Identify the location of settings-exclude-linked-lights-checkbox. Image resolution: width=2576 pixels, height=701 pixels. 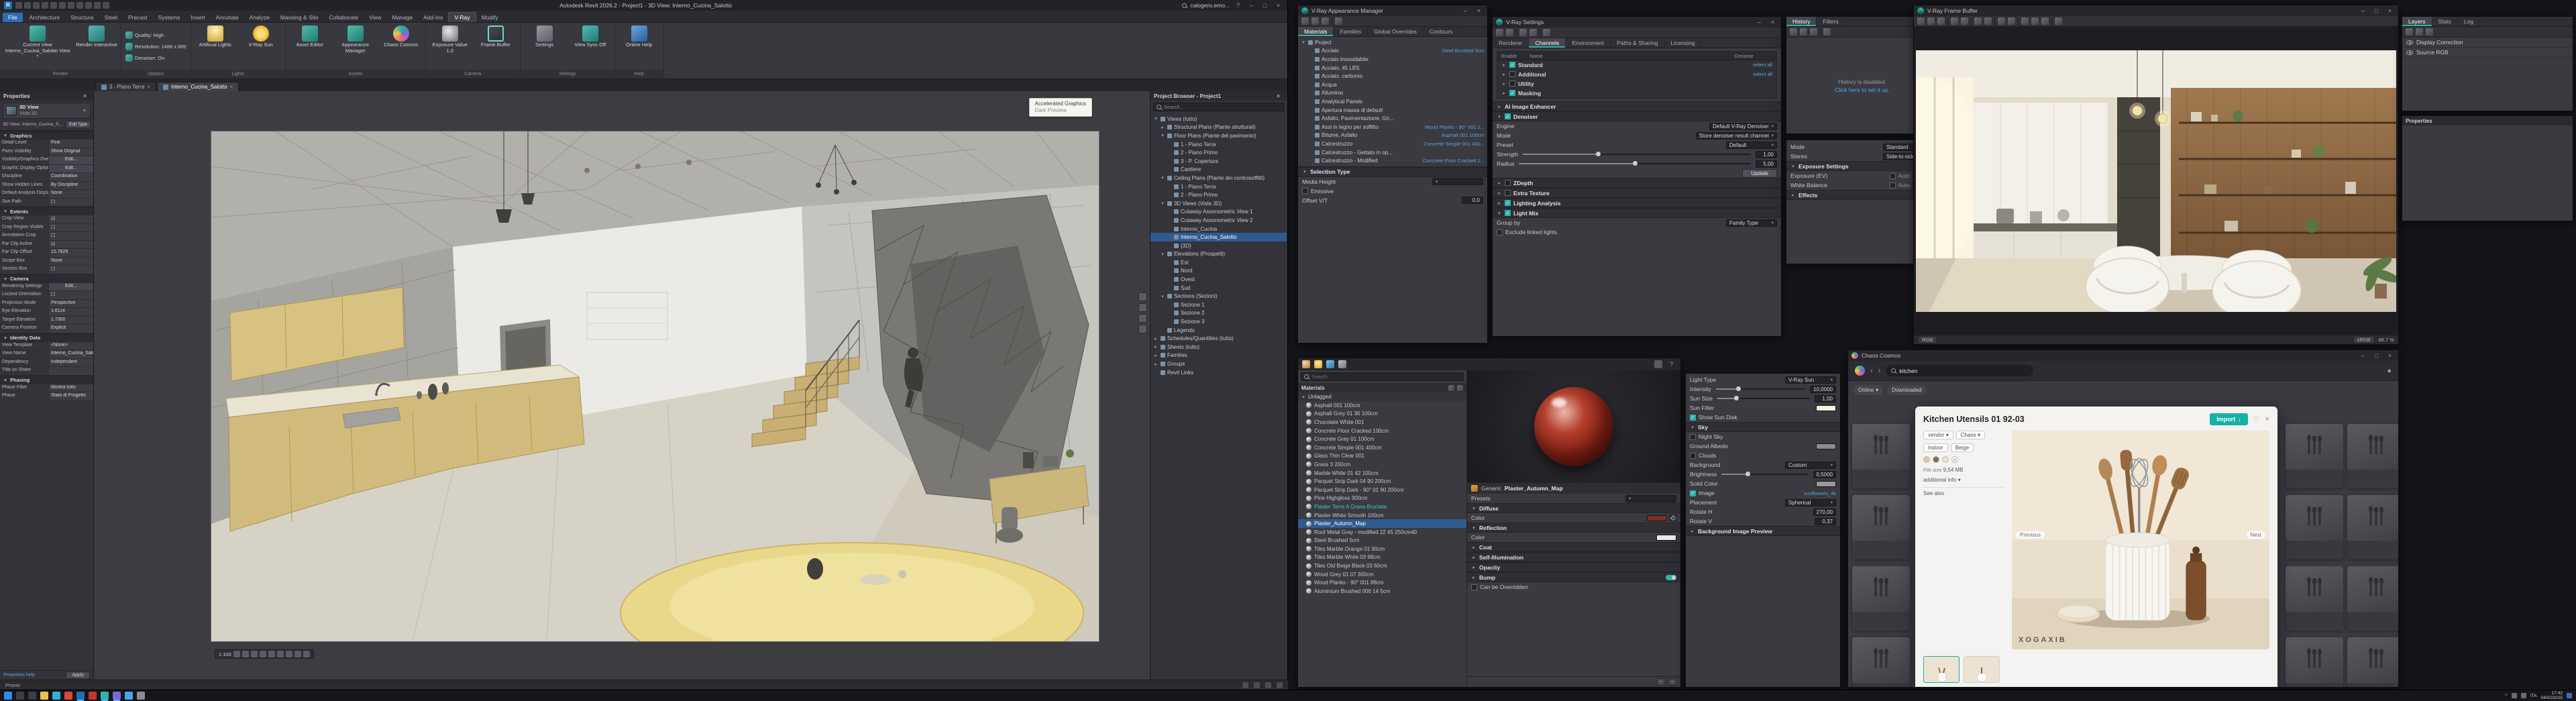
(1500, 232).